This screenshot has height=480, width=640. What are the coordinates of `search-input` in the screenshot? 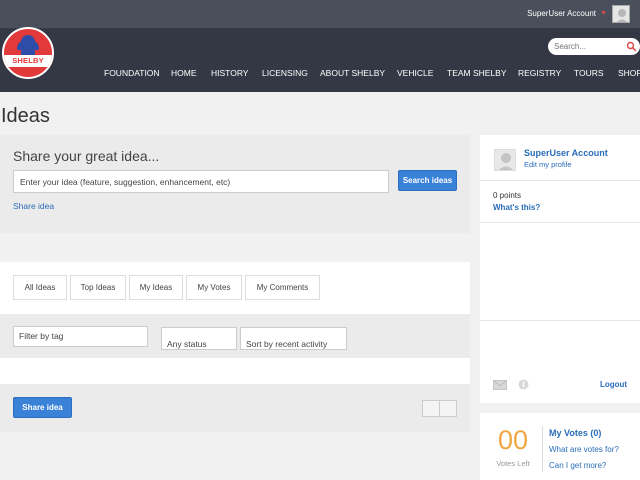 It's located at (588, 46).